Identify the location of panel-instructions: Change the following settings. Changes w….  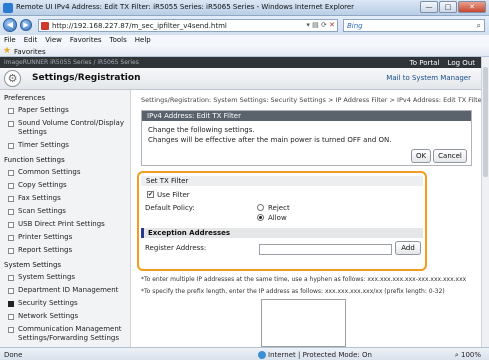
(306, 133).